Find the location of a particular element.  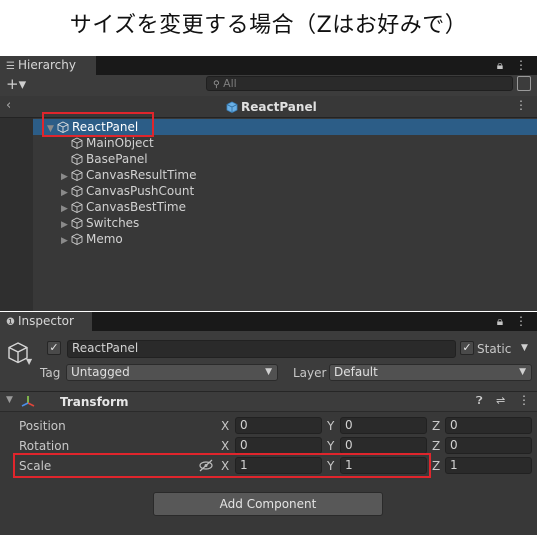

scale-z-field: 1 is located at coordinates (488, 465).